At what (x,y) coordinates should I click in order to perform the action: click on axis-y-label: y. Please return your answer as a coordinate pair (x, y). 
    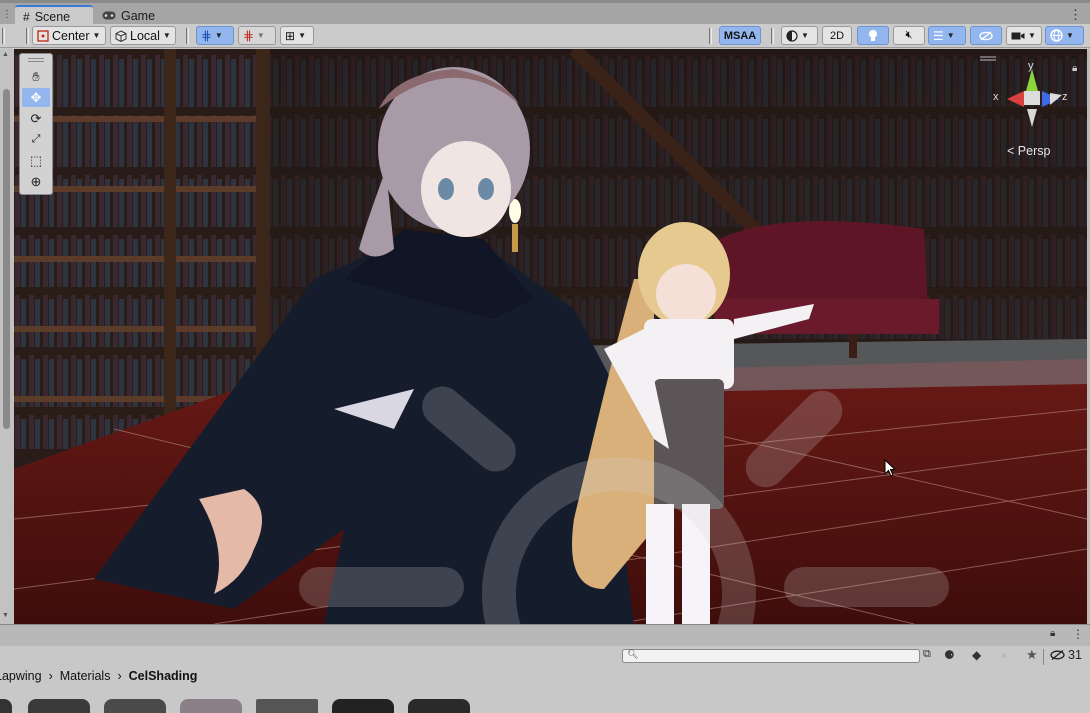
    Looking at the image, I should click on (1031, 66).